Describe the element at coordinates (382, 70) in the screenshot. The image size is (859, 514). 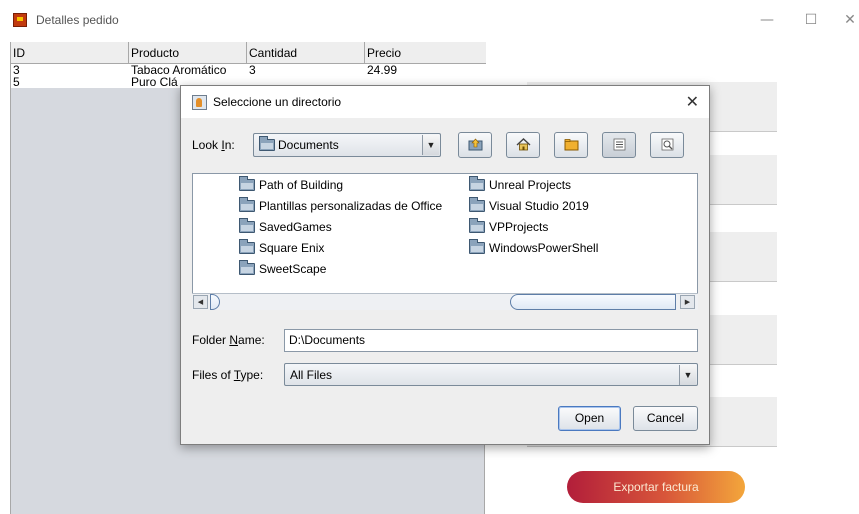
I see `cell-precio: 24.99` at that location.